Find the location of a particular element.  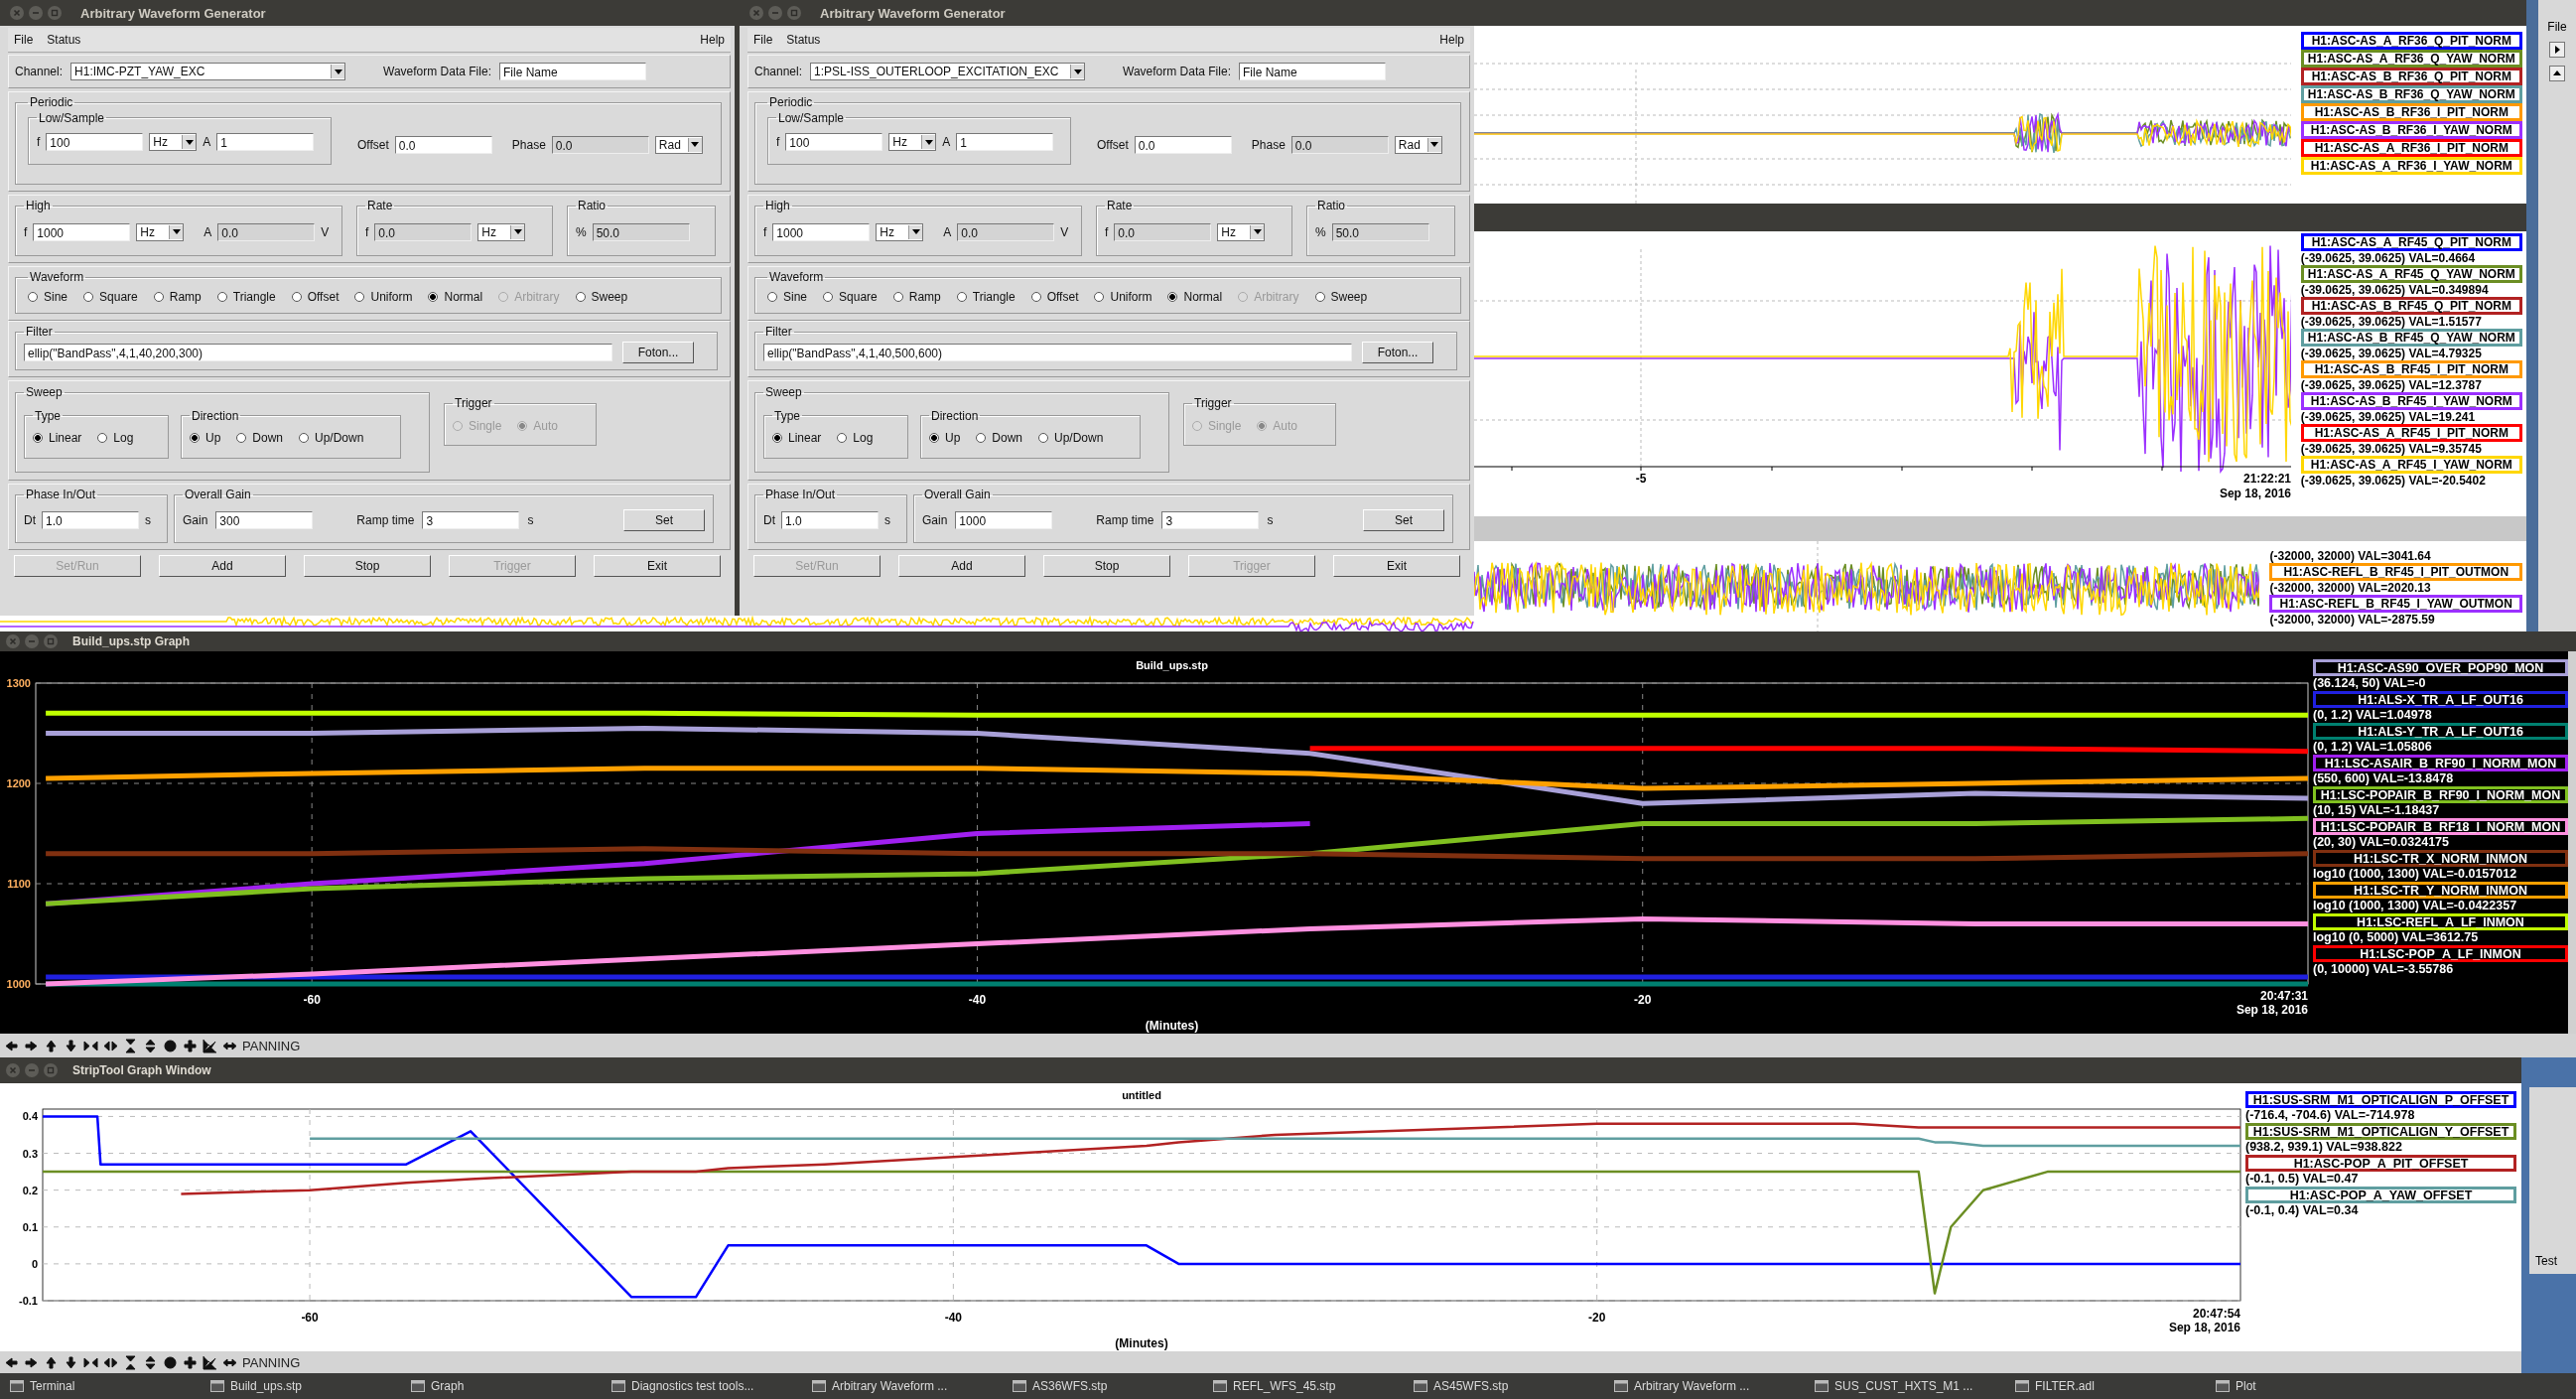

input-field: ellip("BandPass",4,1,40,500,600) is located at coordinates (1058, 352).